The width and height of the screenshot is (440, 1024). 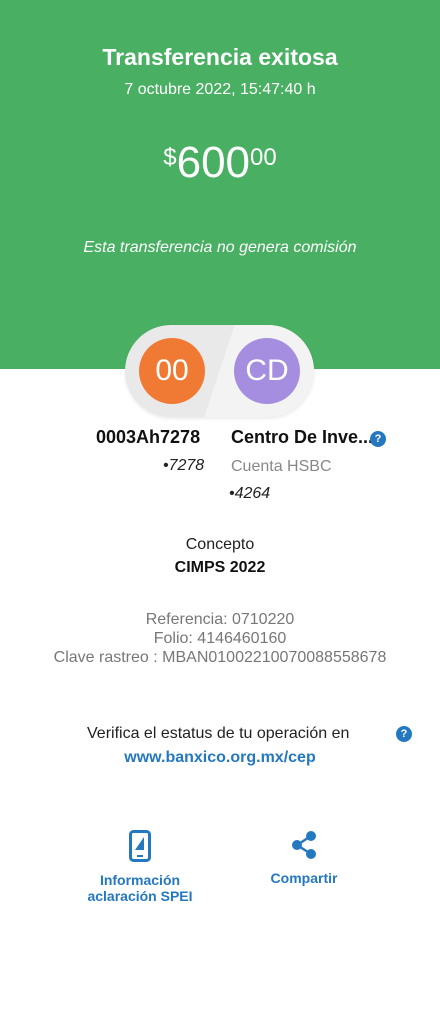 I want to click on spei-info-label-line1: Información, so click(x=140, y=880).